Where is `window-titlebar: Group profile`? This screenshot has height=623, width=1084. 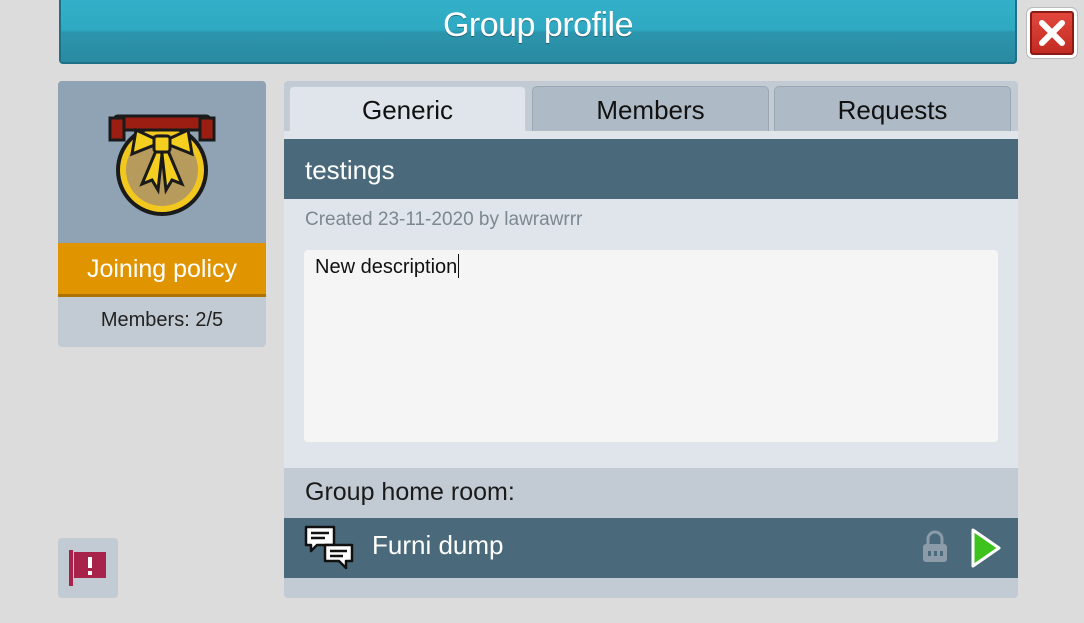
window-titlebar: Group profile is located at coordinates (538, 32).